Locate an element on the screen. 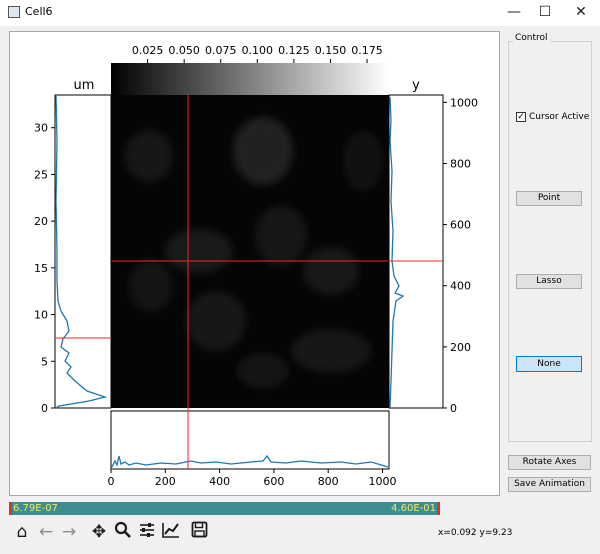 The image size is (600, 554). left-axis-tick-label: 10 is located at coordinates (41, 315).